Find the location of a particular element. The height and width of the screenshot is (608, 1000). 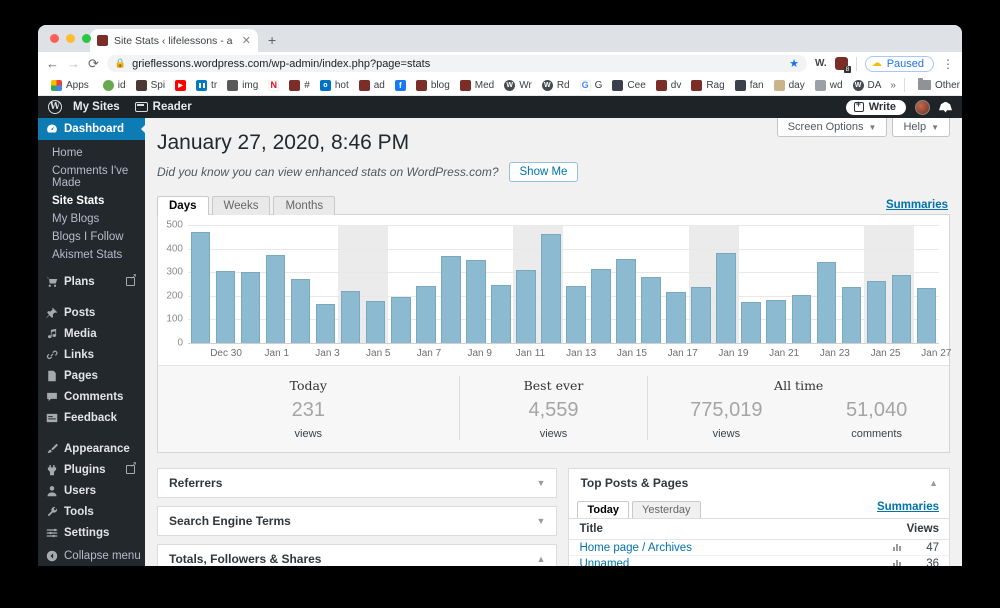

bookmark-item: Rag is located at coordinates (707, 85).